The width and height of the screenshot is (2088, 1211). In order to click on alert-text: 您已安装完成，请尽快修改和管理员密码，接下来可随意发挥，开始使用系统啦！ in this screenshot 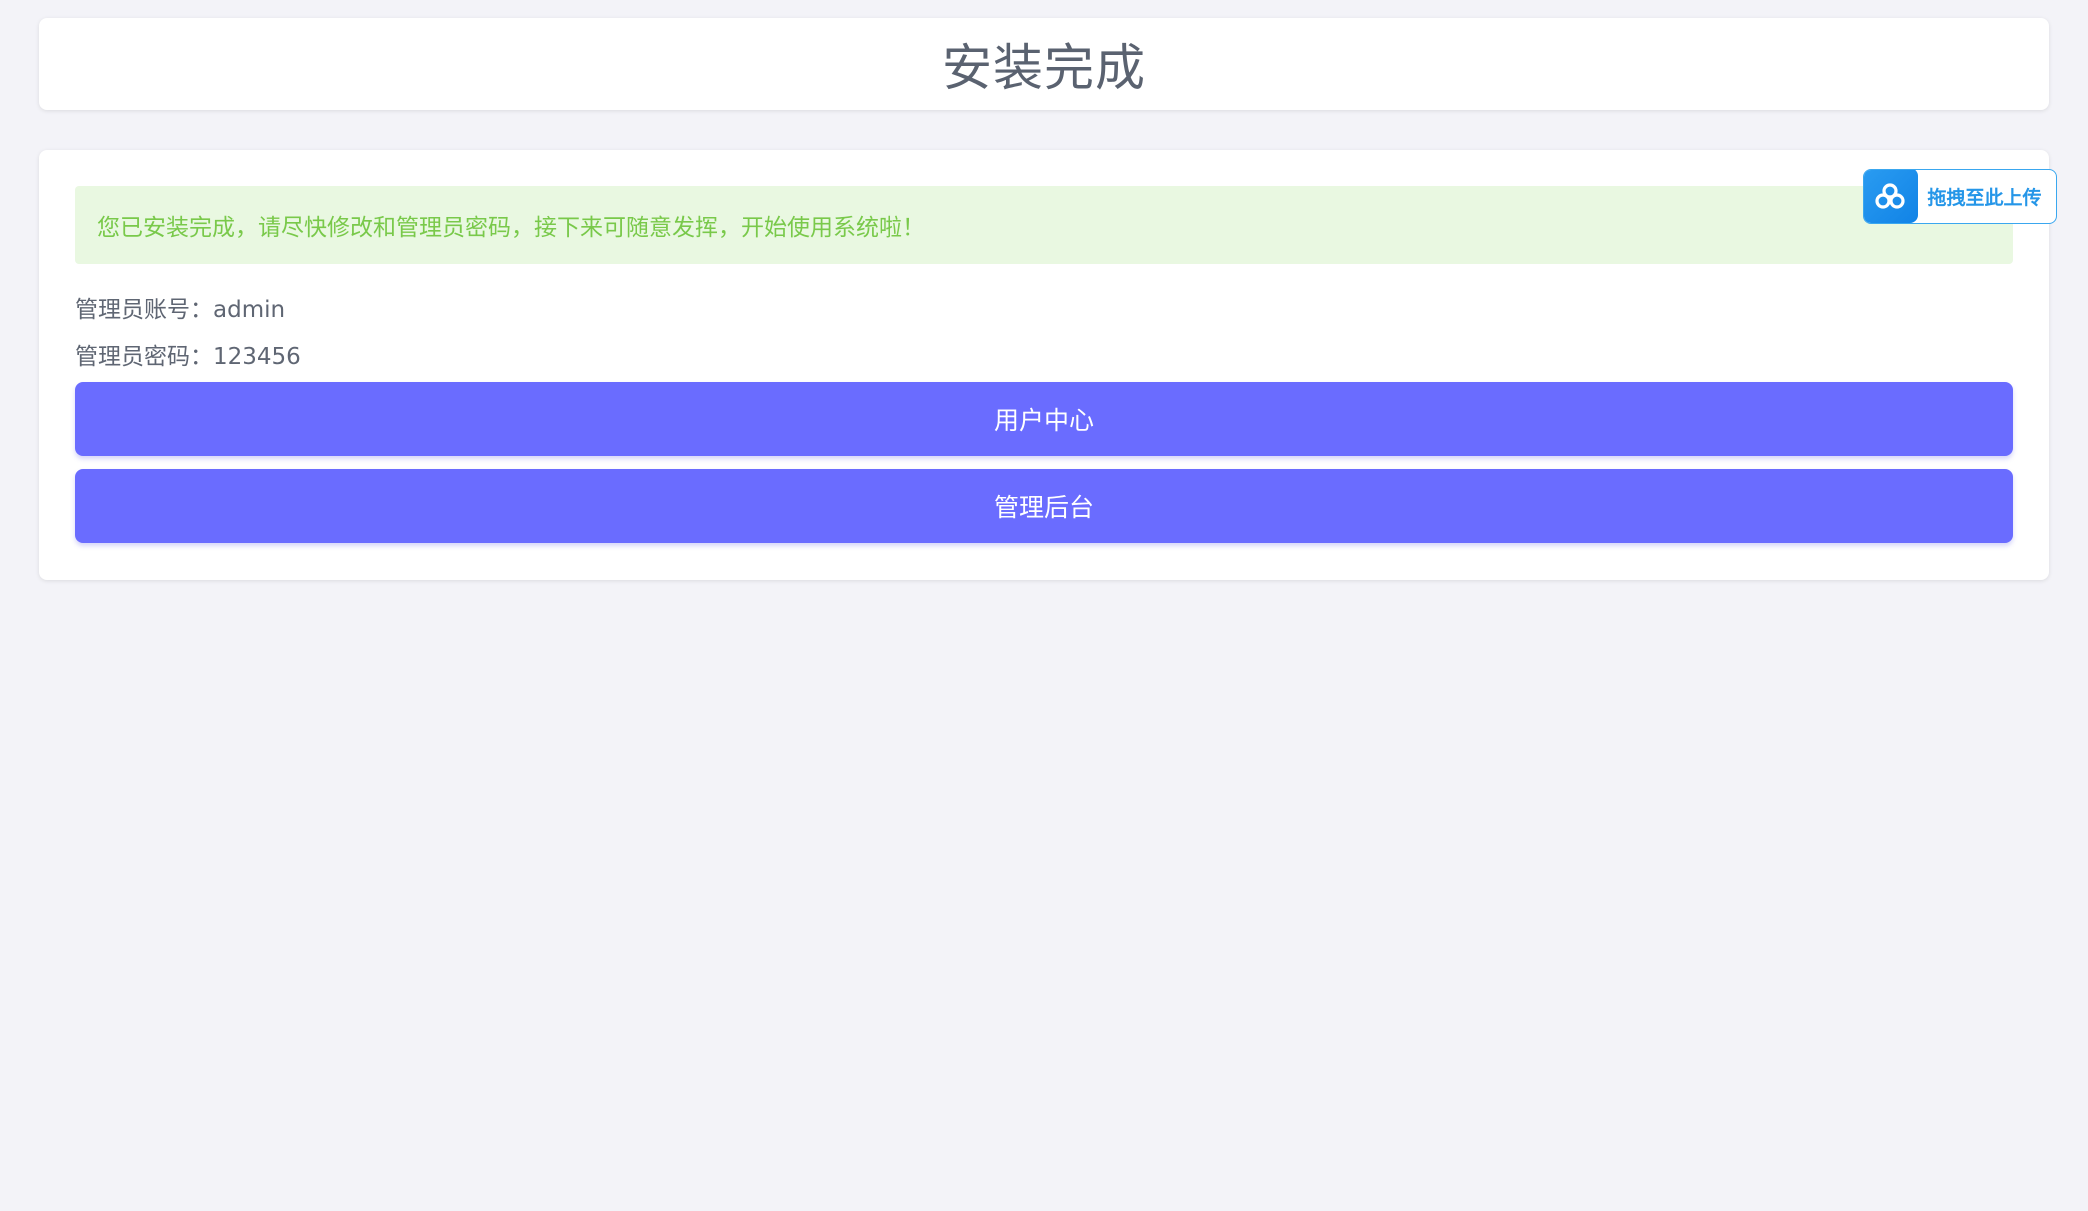, I will do `click(511, 228)`.